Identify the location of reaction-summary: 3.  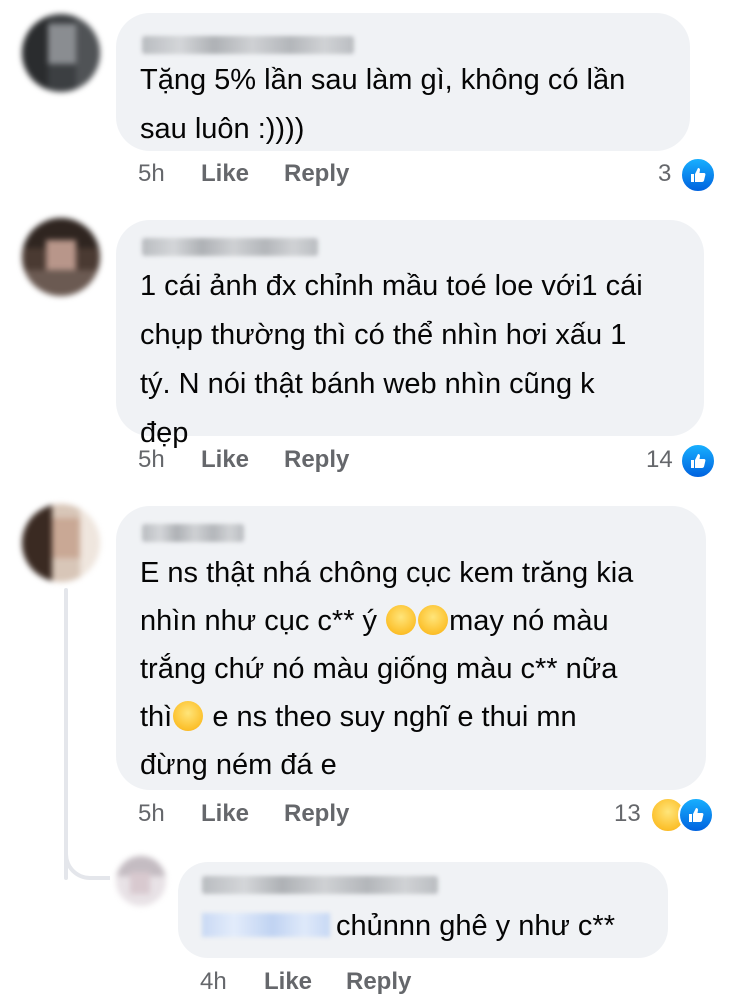
(688, 176).